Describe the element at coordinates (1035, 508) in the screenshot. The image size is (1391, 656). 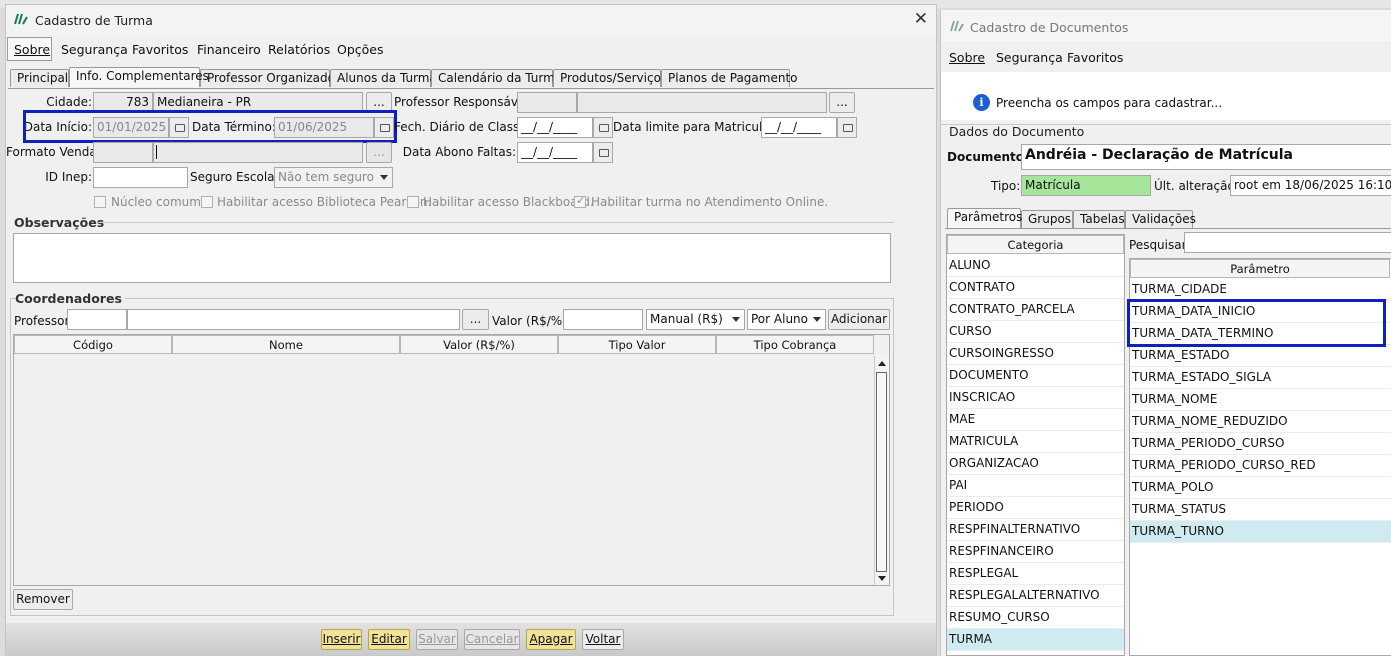
I see `categoria-item: PERIODO` at that location.